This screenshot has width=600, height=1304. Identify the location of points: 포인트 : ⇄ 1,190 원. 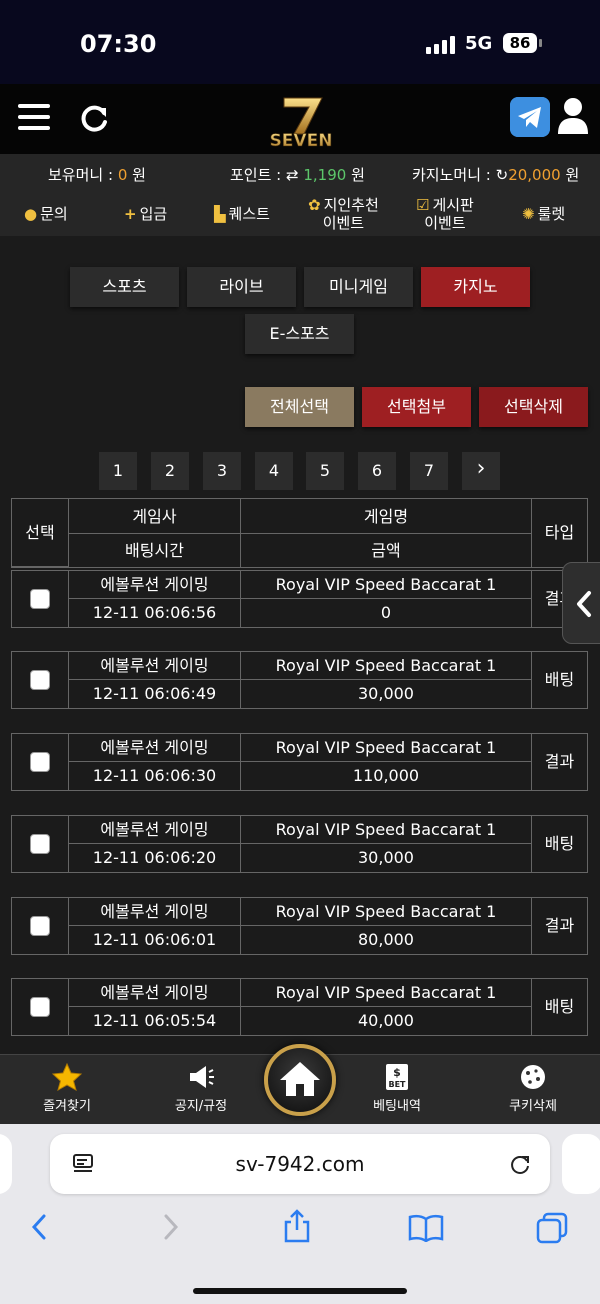
(297, 174).